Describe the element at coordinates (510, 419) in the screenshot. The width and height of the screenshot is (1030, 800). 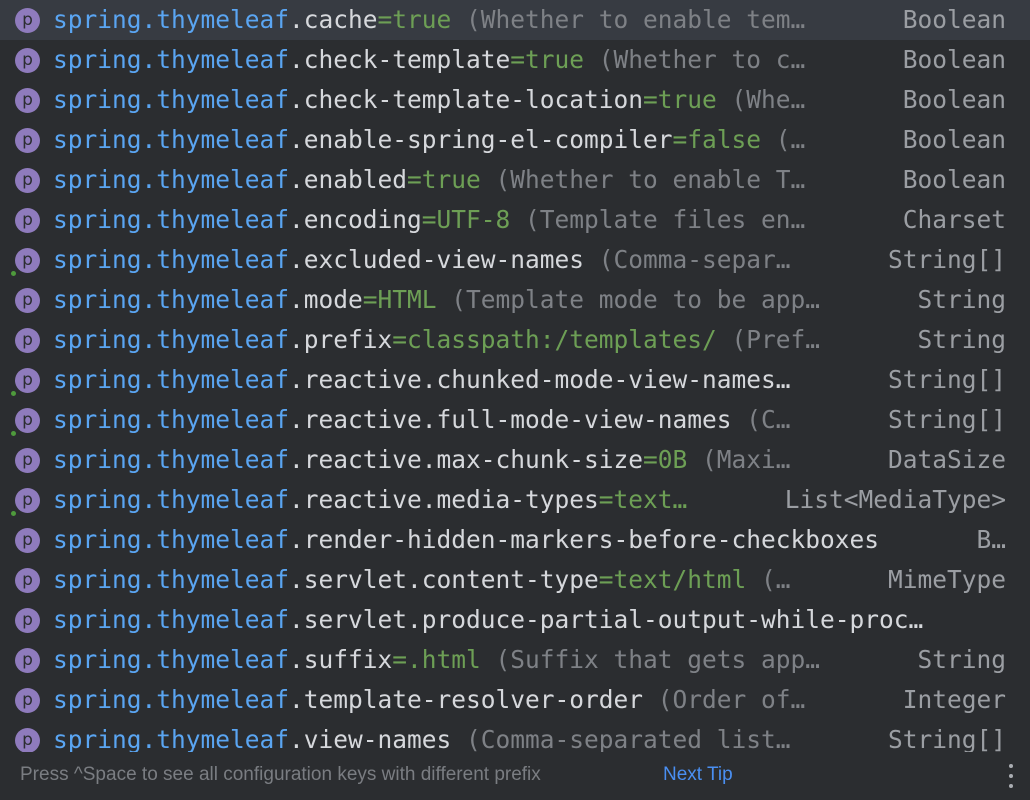
I see `property-key: .reactive.full-mode-view-names` at that location.